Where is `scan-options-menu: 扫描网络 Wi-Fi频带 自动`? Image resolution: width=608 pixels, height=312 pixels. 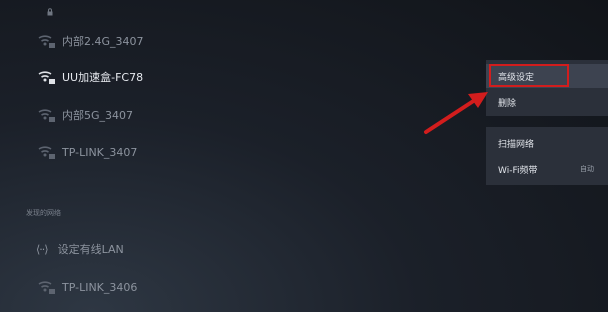
scan-options-menu: 扫描网络 Wi-Fi频带 自动 is located at coordinates (547, 156).